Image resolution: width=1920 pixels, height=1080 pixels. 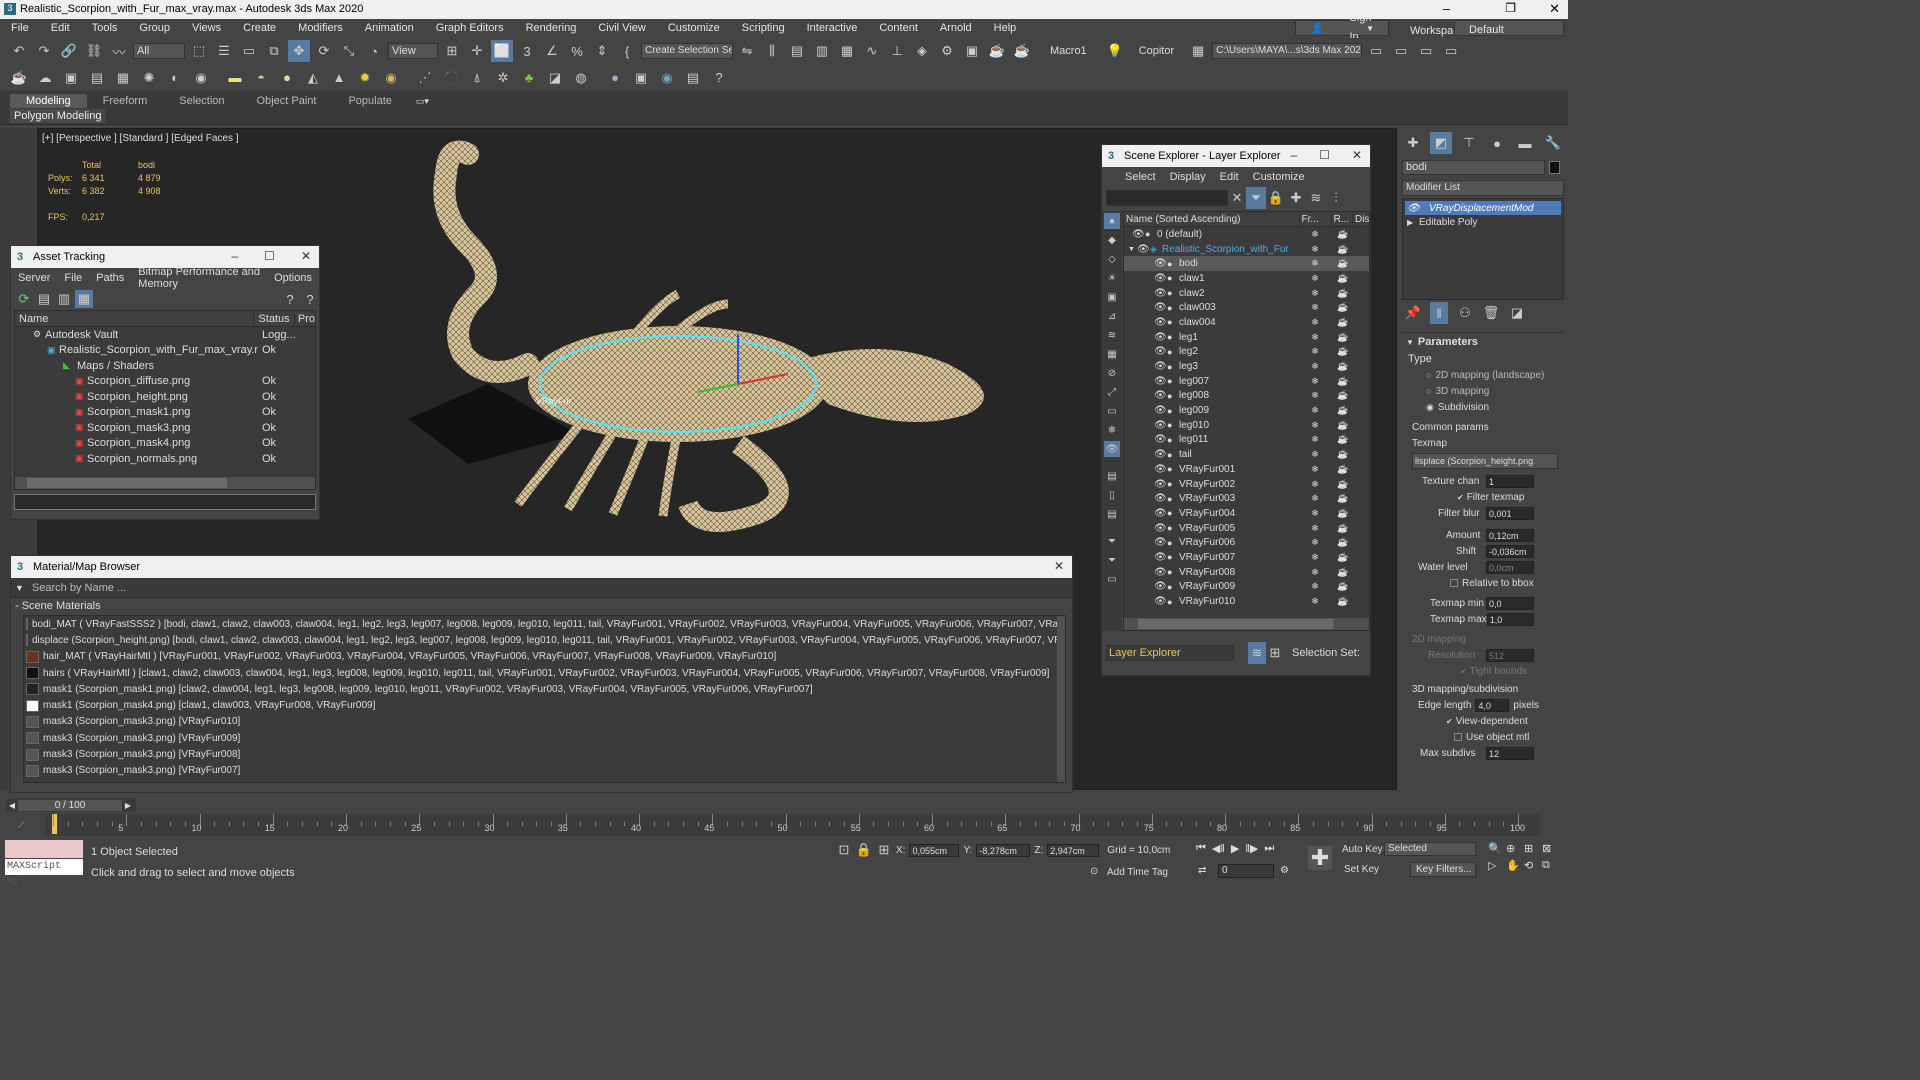 What do you see at coordinates (1246, 871) in the screenshot?
I see `current-frame-field: 0` at bounding box center [1246, 871].